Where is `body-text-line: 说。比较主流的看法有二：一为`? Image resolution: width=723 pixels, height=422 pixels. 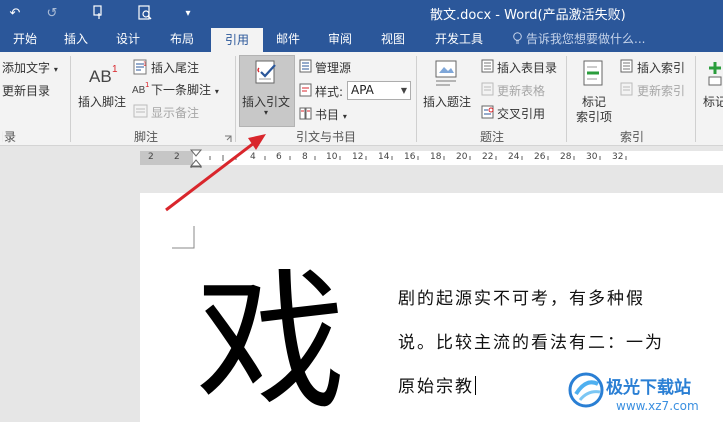 body-text-line: 说。比较主流的看法有二：一为 is located at coordinates (531, 343).